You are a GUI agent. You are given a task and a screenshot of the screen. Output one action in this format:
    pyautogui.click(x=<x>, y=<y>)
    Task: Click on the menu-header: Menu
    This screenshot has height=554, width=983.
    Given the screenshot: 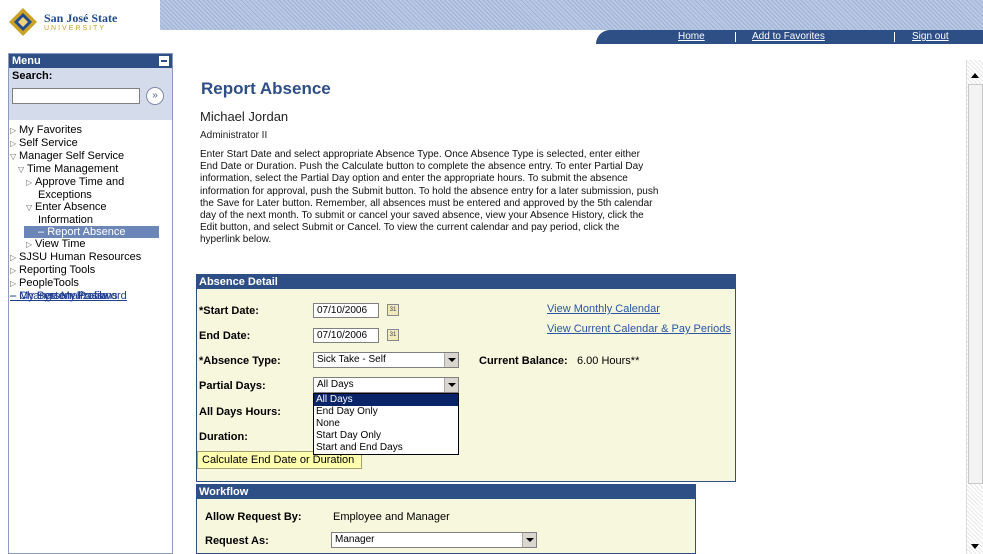 What is the action you would take?
    pyautogui.click(x=90, y=61)
    